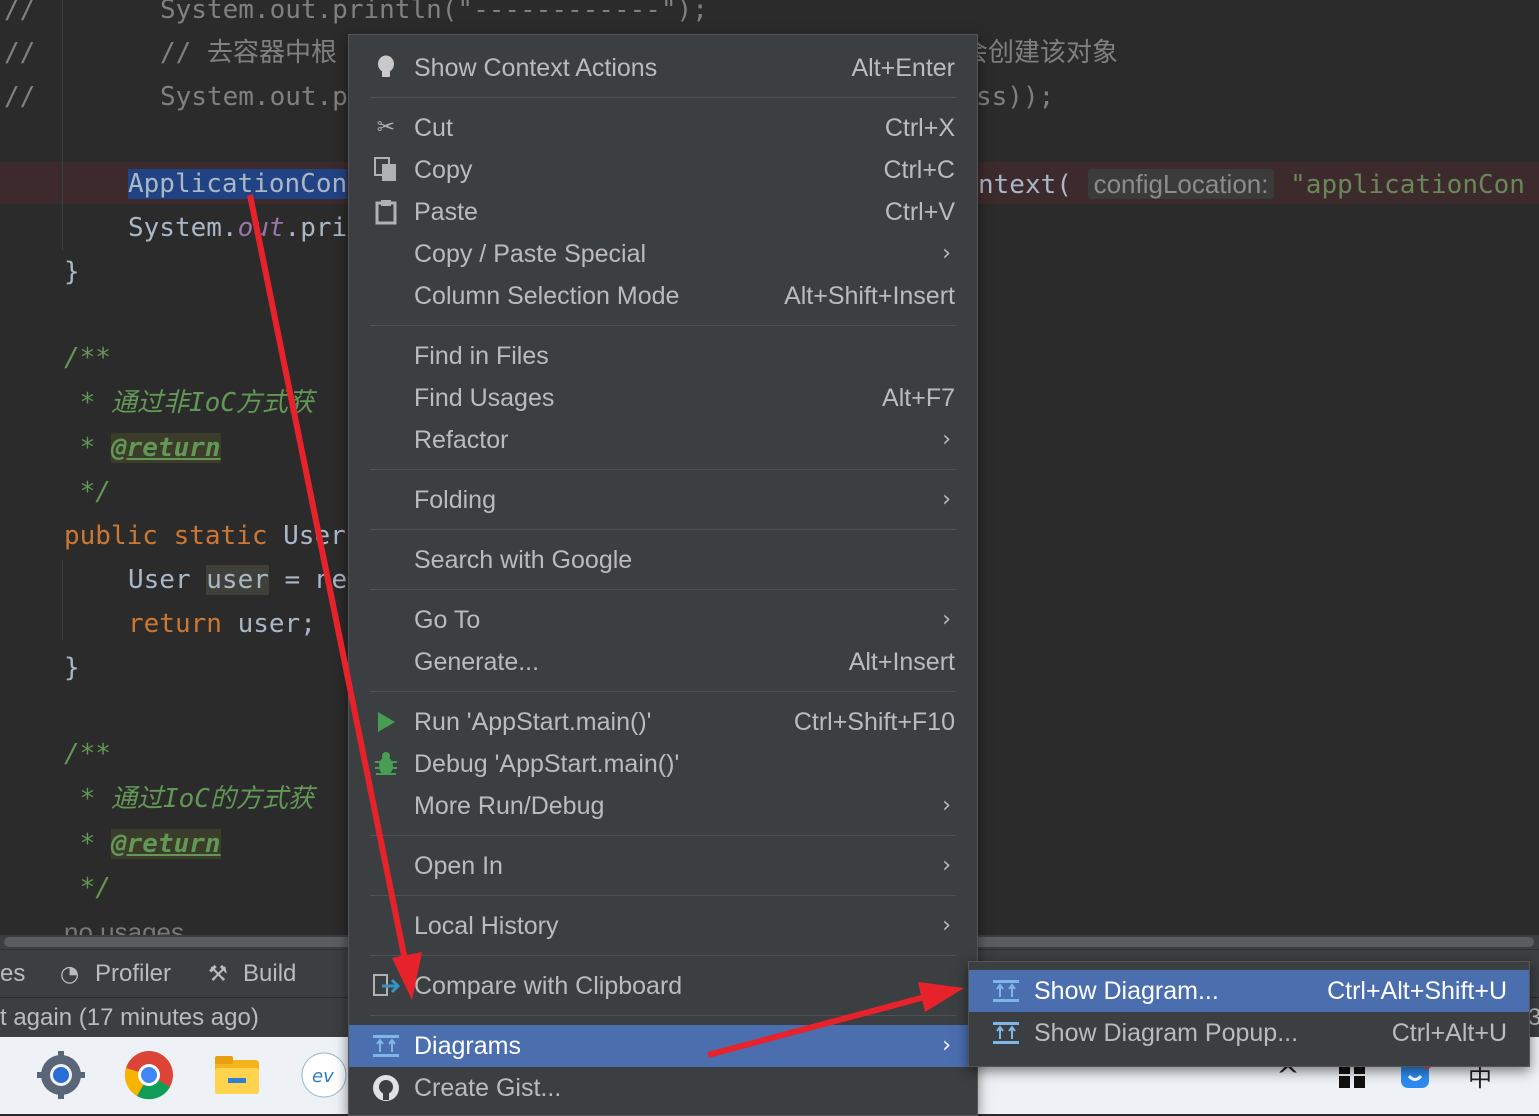  I want to click on menu-item-search-with-google: Search with Google, so click(663, 560).